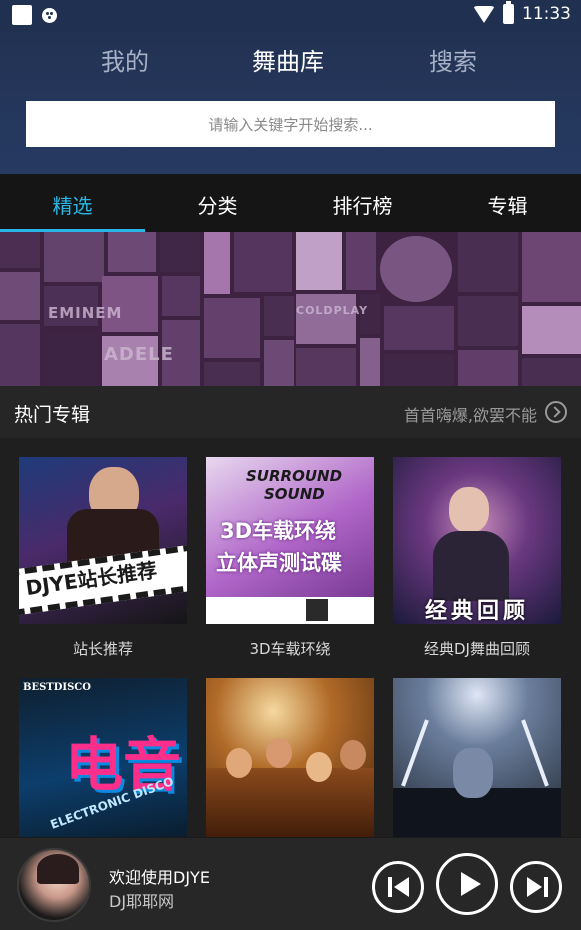 This screenshot has height=930, width=581. What do you see at coordinates (279, 563) in the screenshot?
I see `album-cover-2-text-d: 立体声测试碟` at bounding box center [279, 563].